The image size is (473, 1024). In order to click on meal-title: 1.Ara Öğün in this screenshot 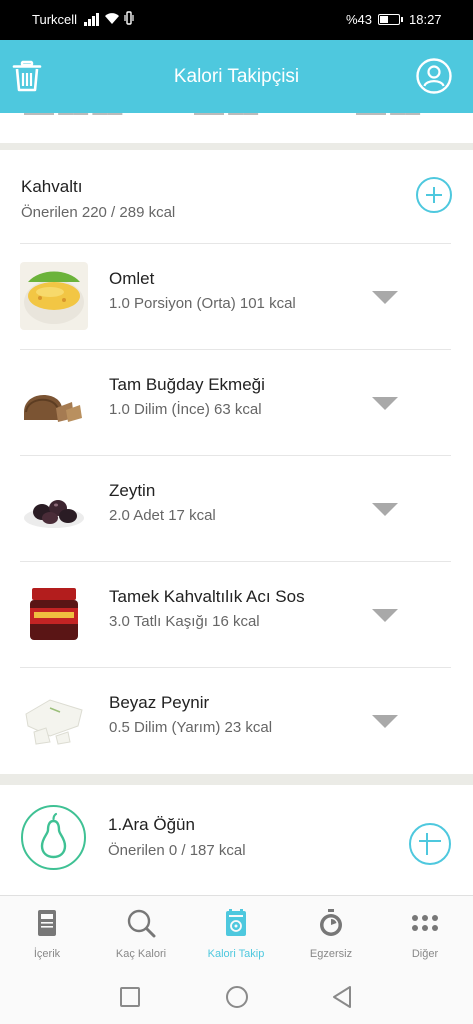, I will do `click(151, 824)`.